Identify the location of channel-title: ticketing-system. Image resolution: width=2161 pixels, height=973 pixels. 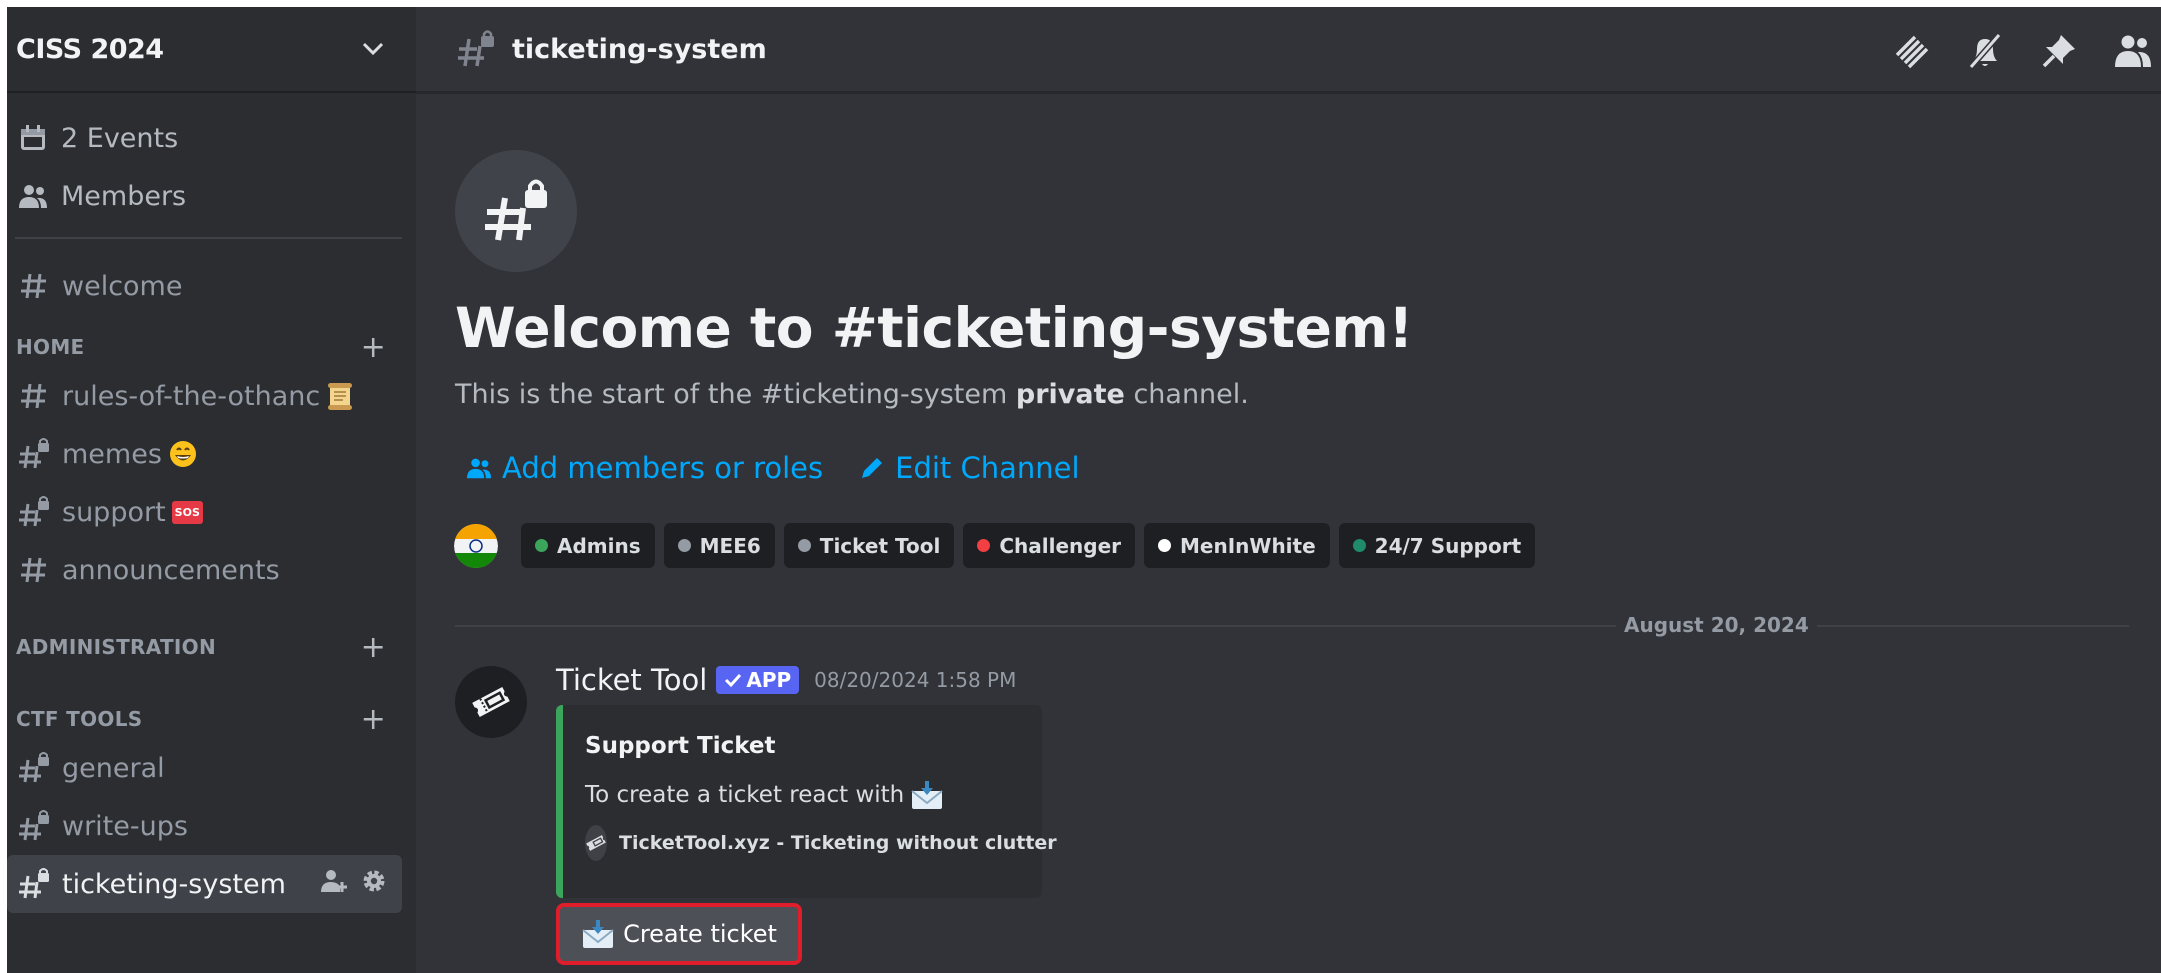
(639, 49).